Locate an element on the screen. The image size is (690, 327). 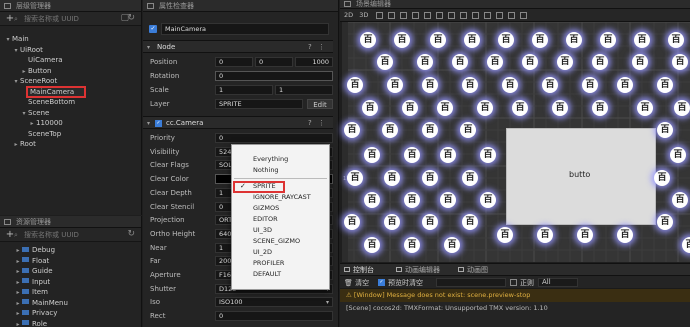
near-label: Near is located at coordinates (158, 247).